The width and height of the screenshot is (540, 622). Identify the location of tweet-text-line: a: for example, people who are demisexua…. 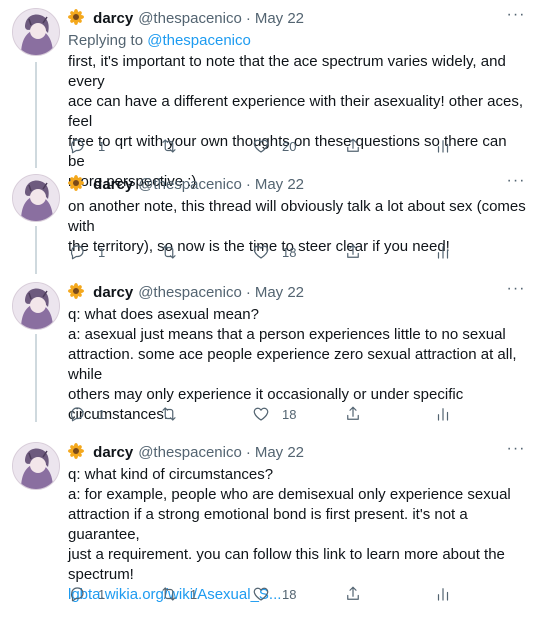
(289, 494).